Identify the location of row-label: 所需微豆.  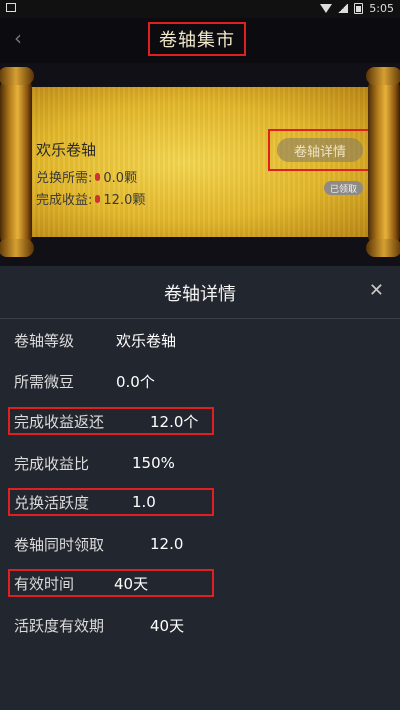
(44, 381).